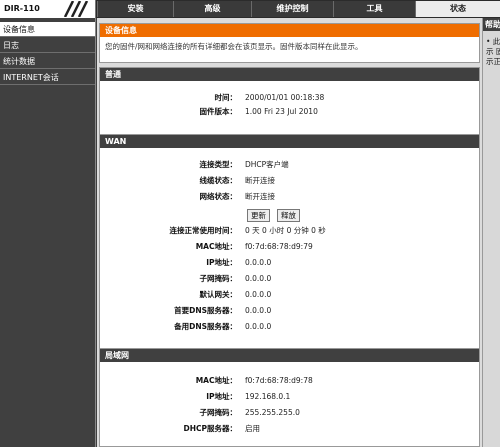  Describe the element at coordinates (289, 355) in the screenshot. I see `lan-title: 局域网` at that location.